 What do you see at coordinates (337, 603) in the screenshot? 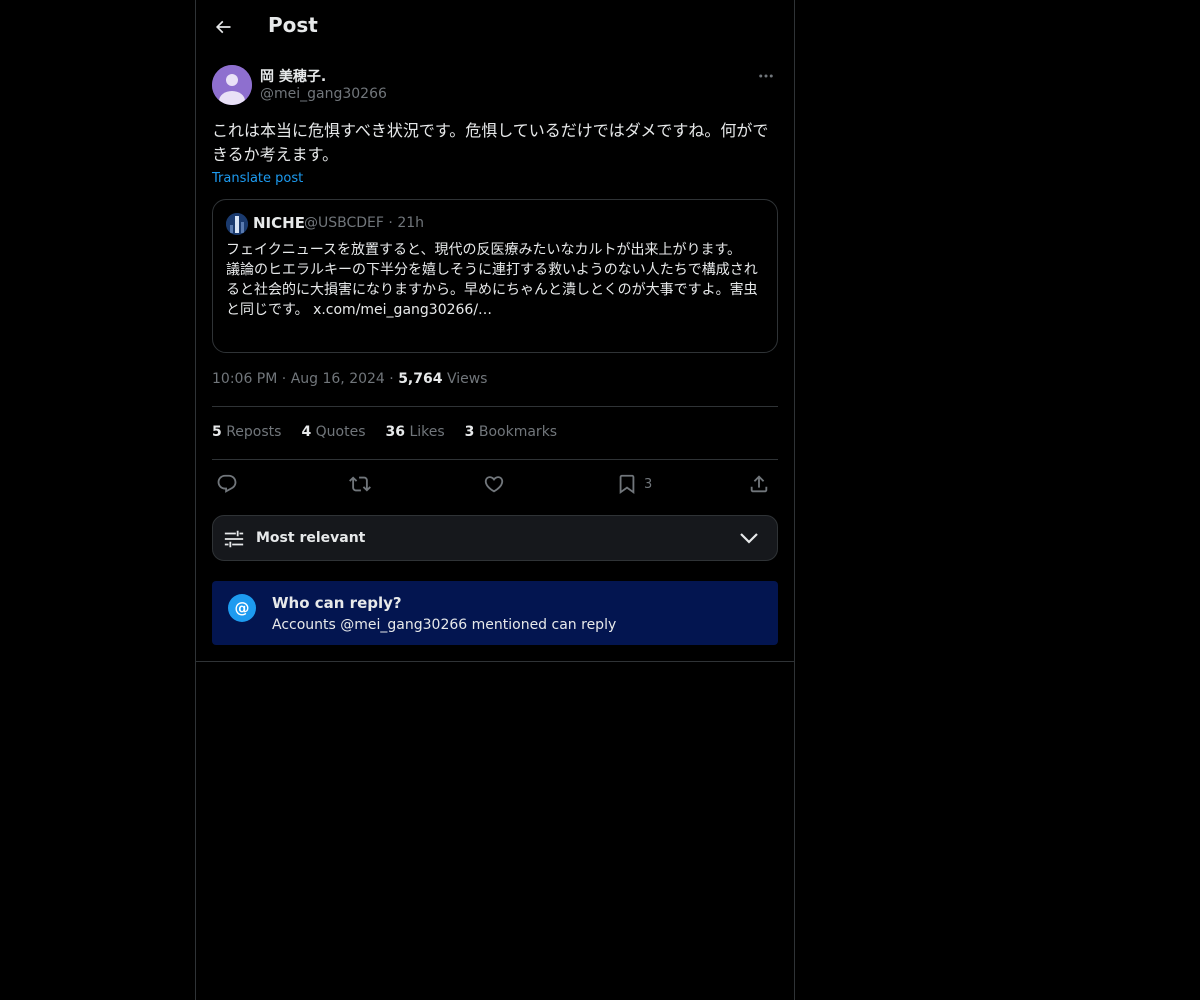
I see `reply-restriction-title: Who can reply?` at bounding box center [337, 603].